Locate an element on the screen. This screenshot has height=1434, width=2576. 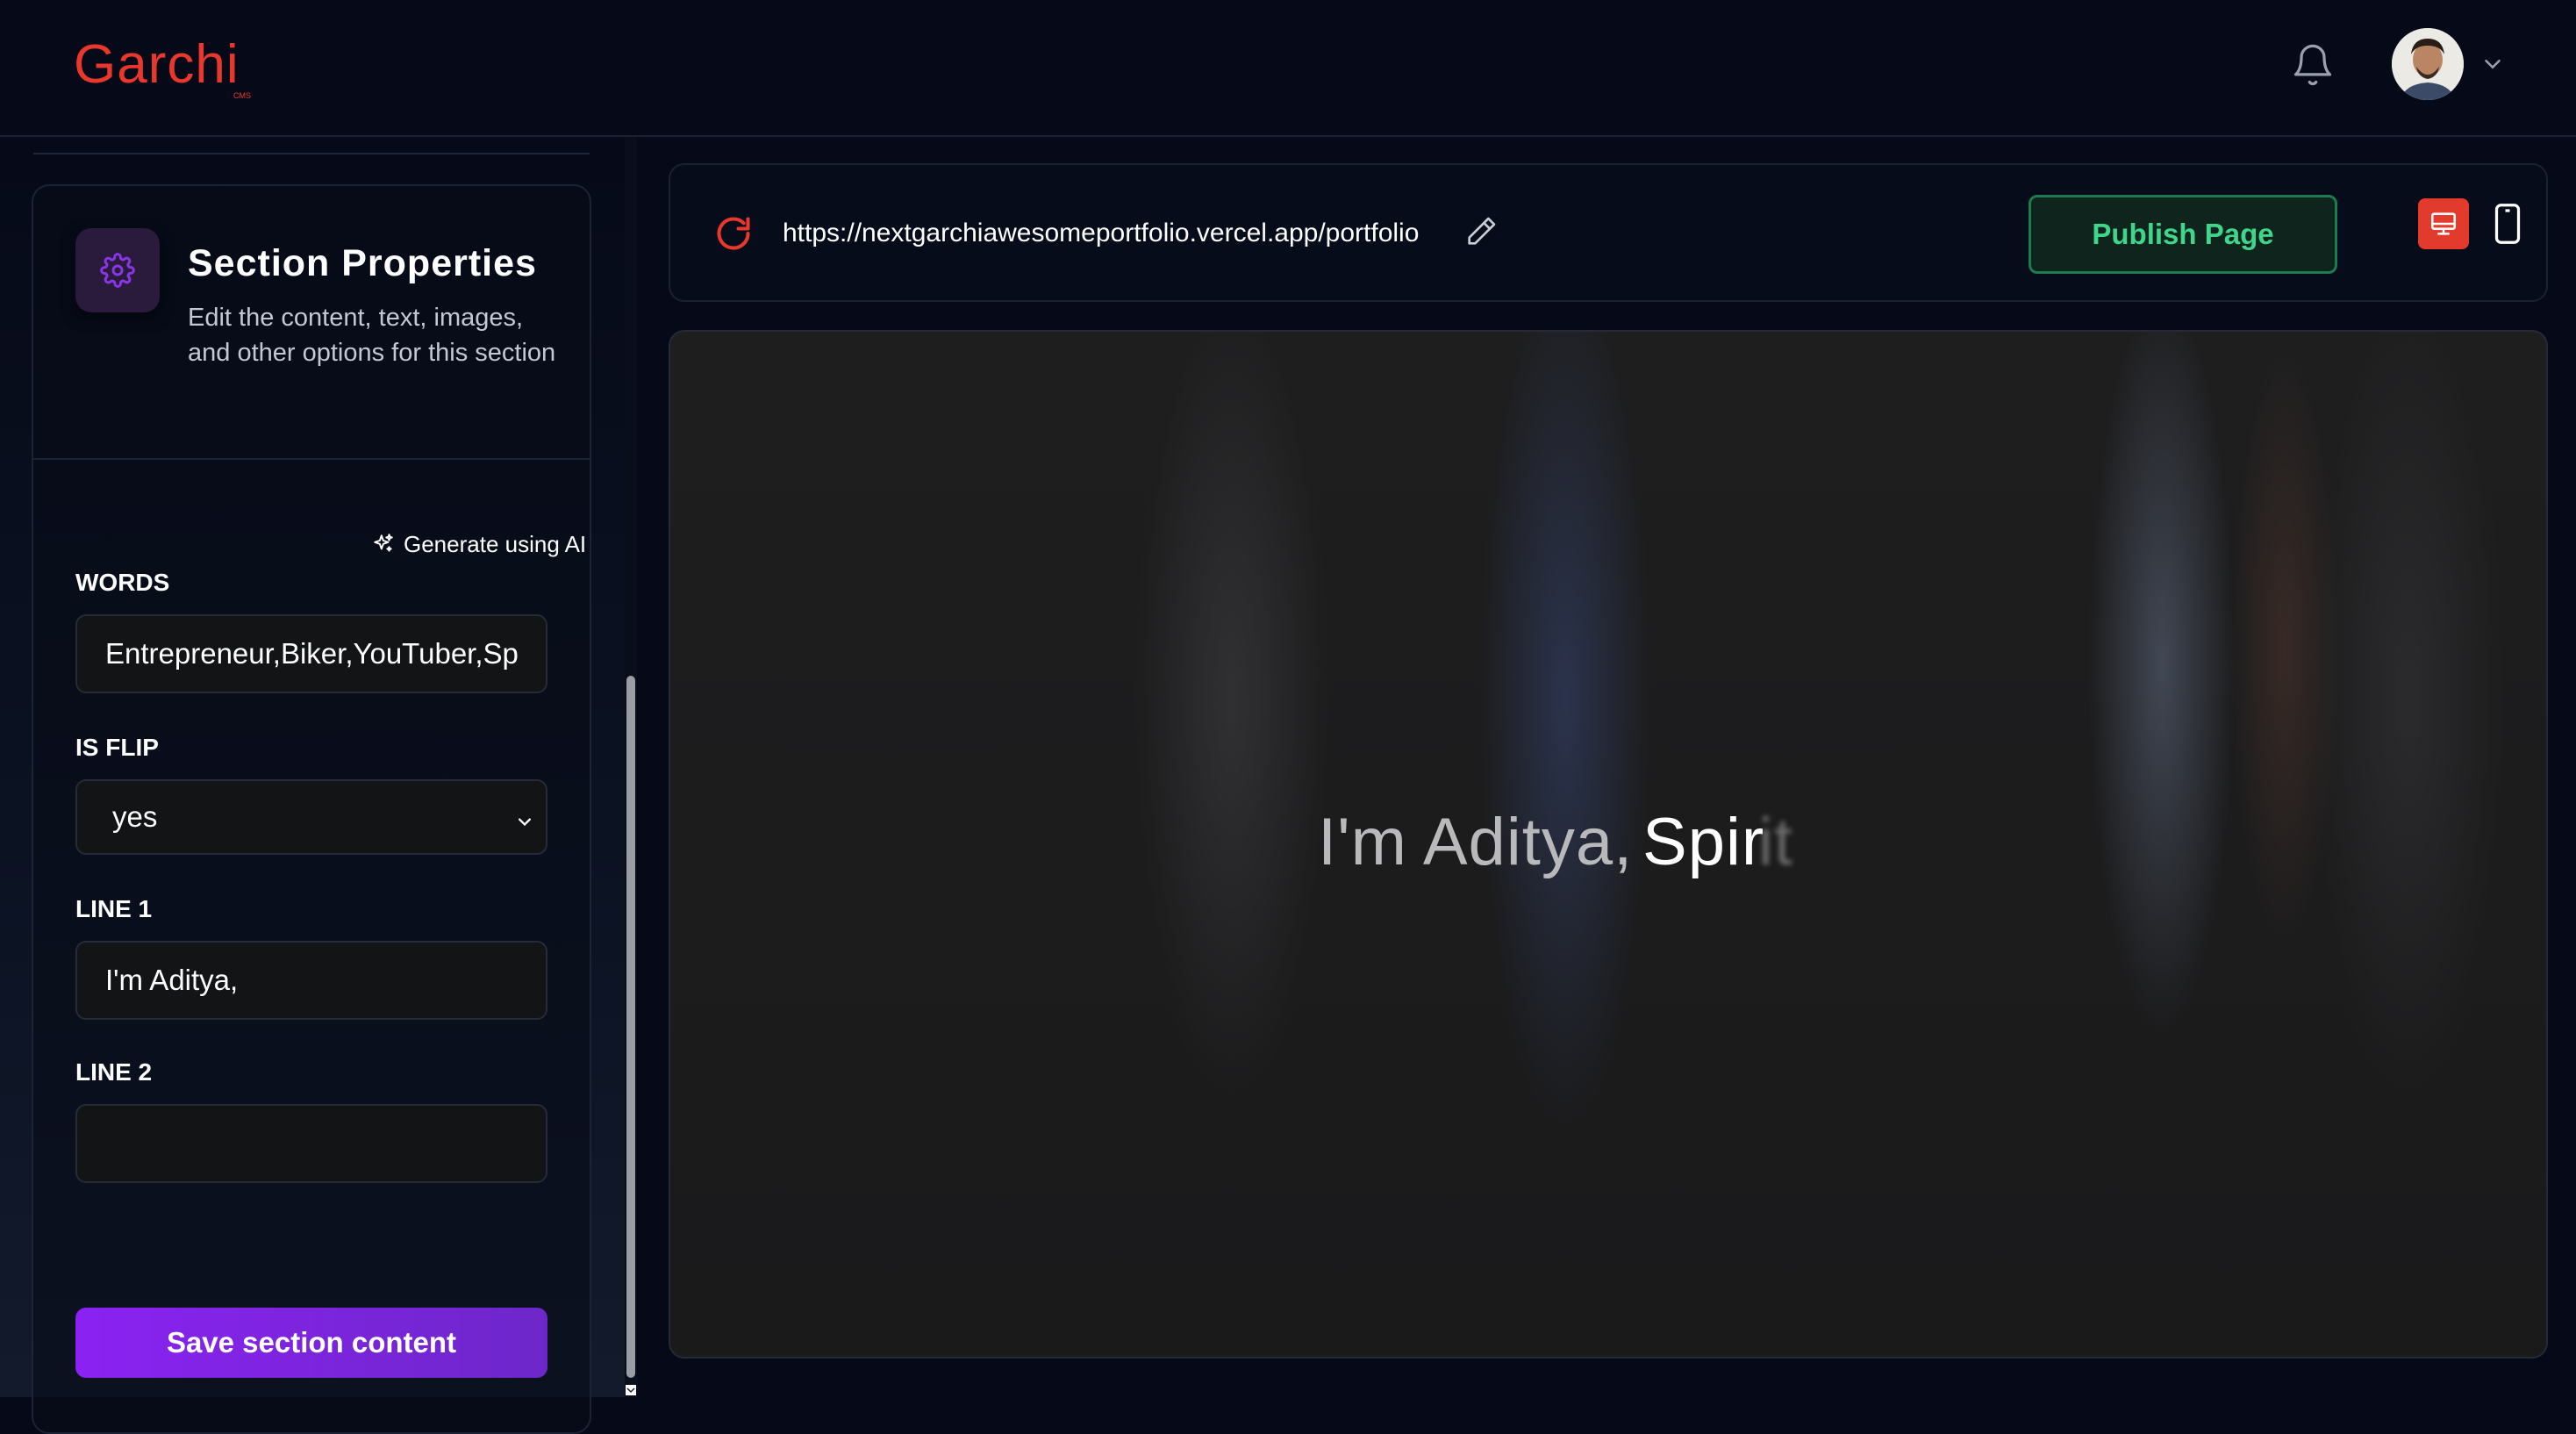
line2-input is located at coordinates (311, 1143).